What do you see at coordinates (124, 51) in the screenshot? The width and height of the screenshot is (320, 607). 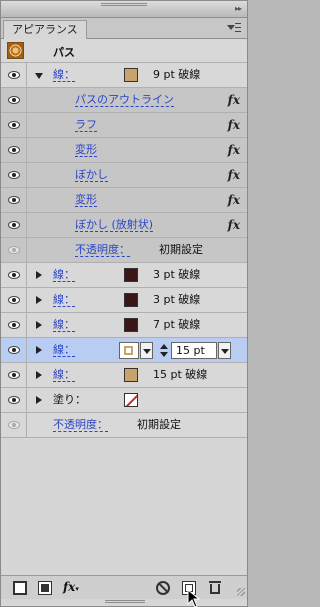 I see `target-header-row: パス` at bounding box center [124, 51].